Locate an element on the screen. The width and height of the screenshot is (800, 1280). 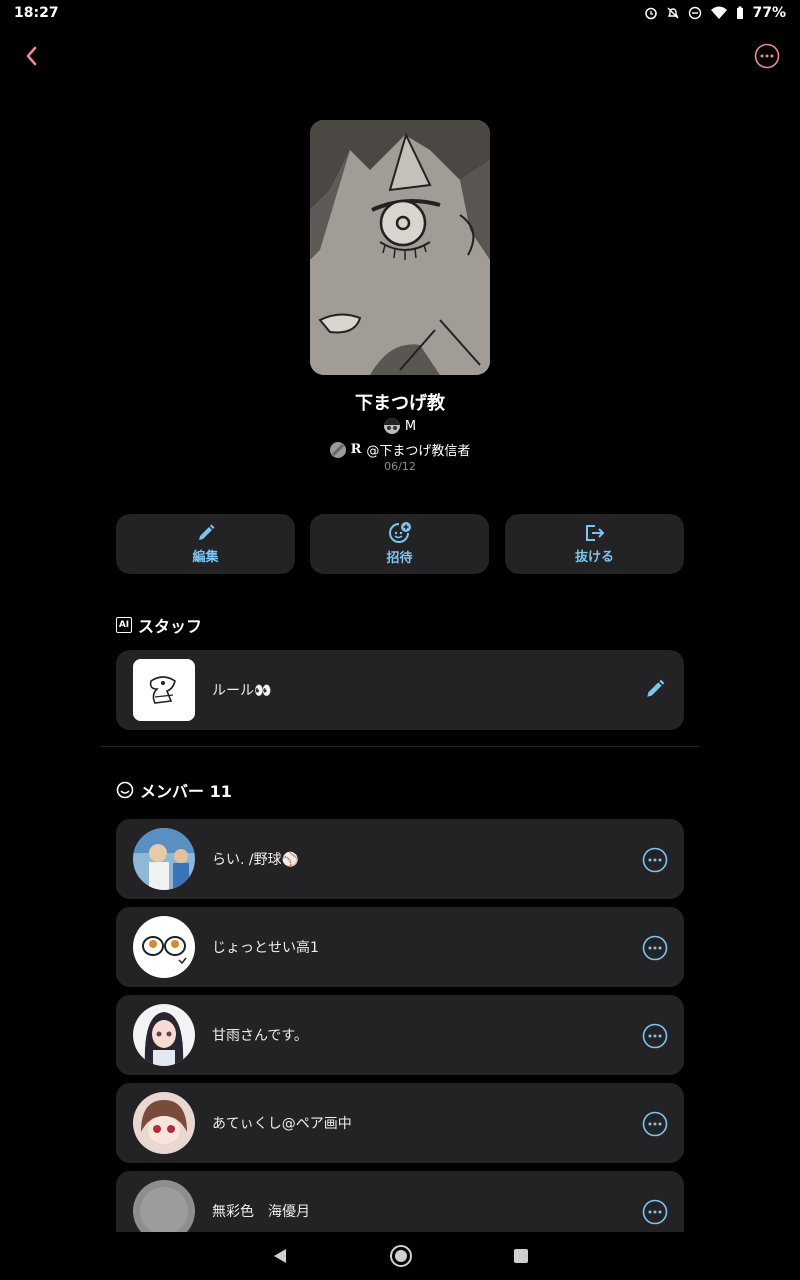
owner-name: M is located at coordinates (410, 426).